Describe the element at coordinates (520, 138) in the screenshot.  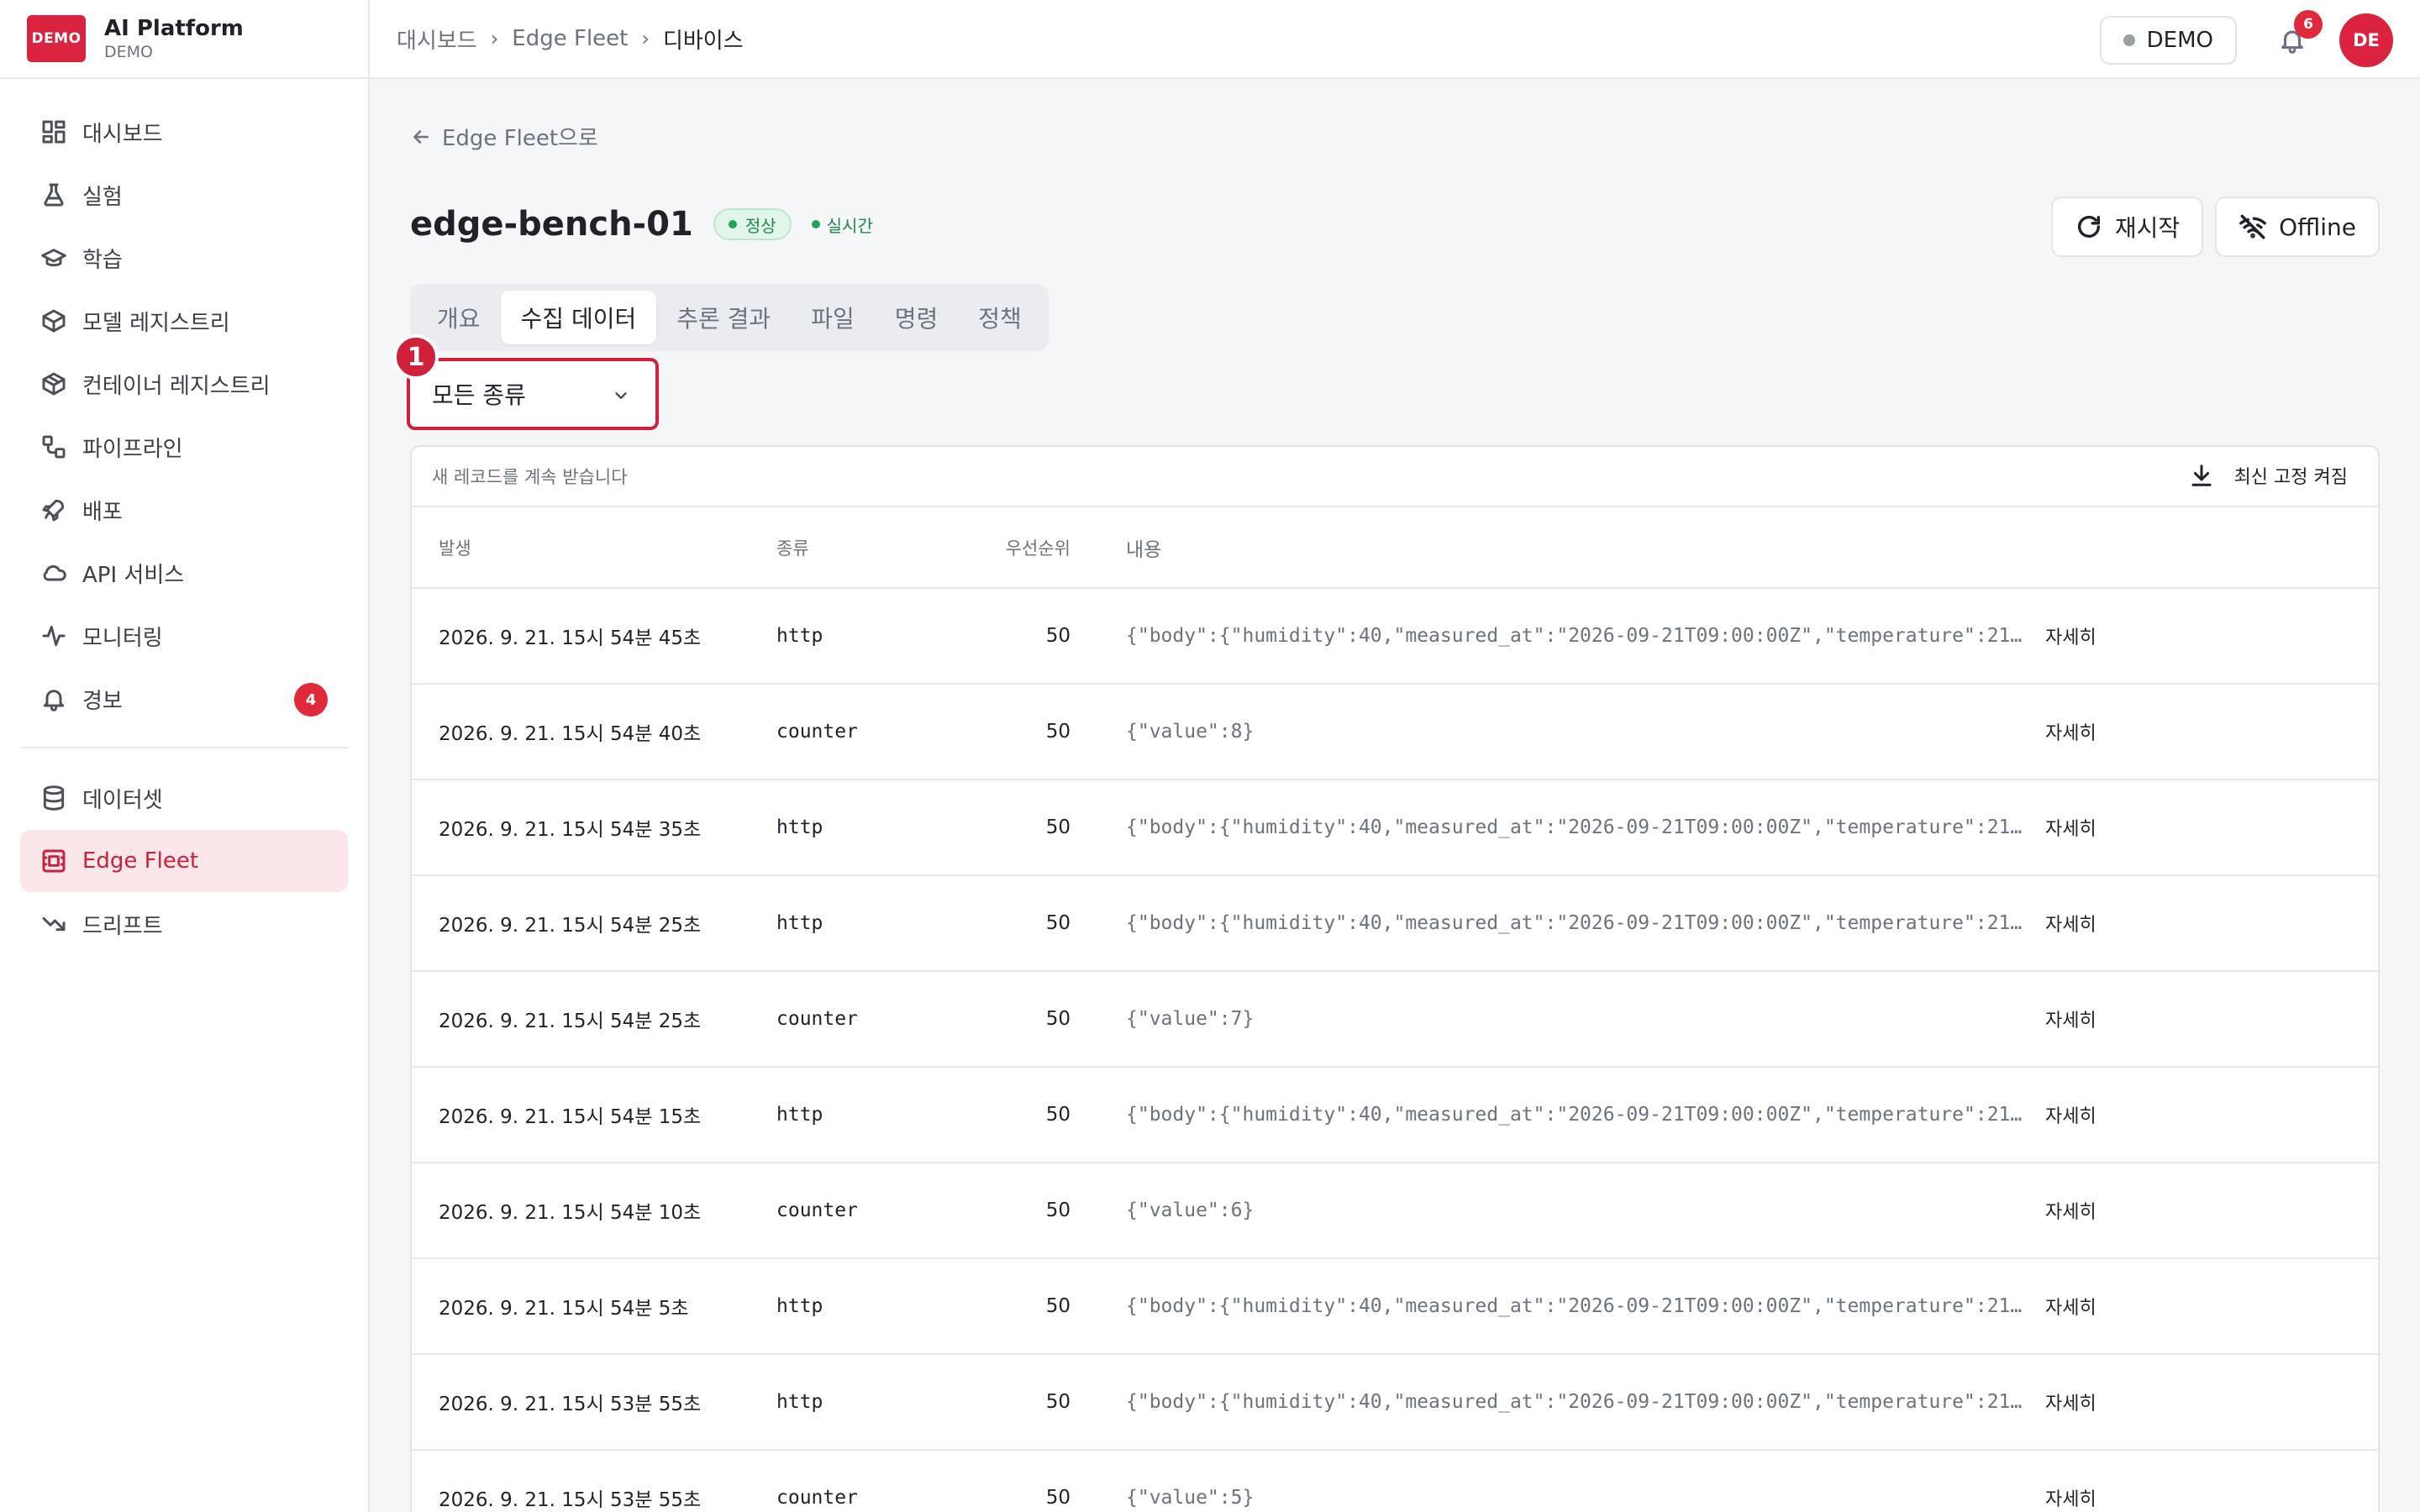
I see `back-link-label: Edge Fleet으로` at that location.